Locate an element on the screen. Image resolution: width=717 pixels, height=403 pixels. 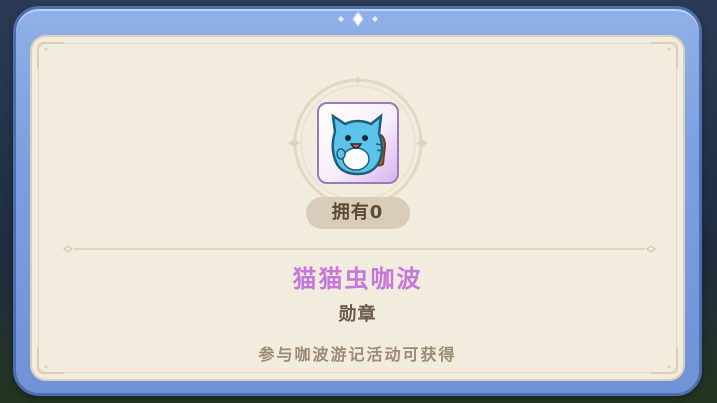
item-name: 猫猫虫咖波 is located at coordinates (357, 279).